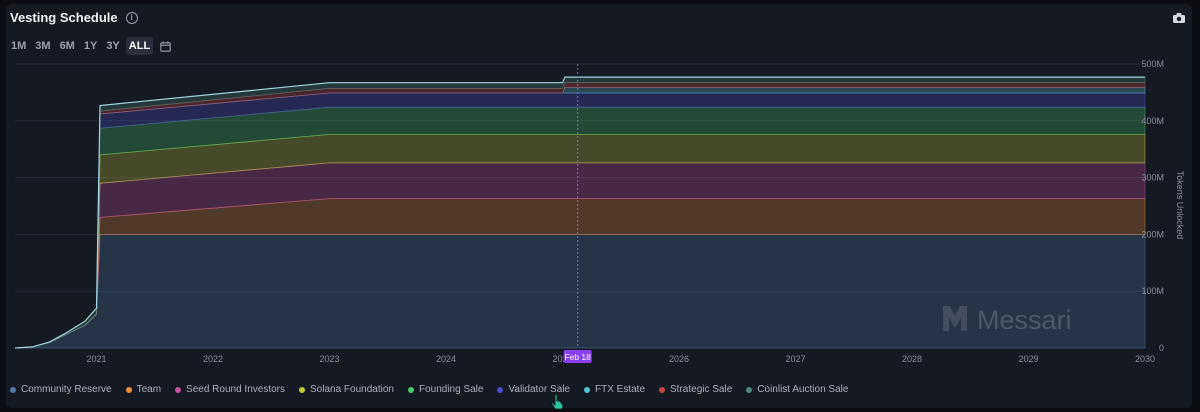  Describe the element at coordinates (795, 359) in the screenshot. I see `x-tick-label: 2027` at that location.